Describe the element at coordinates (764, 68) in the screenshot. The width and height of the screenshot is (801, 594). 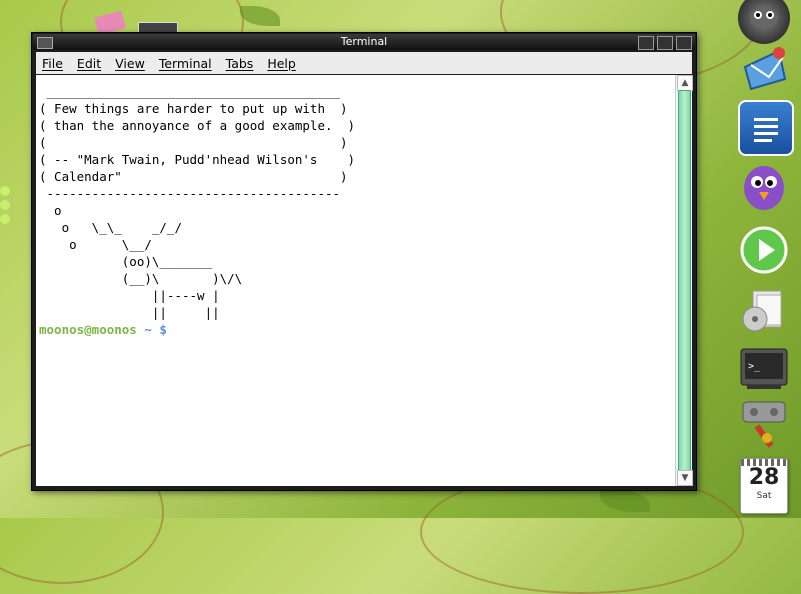
I see `email-icon` at that location.